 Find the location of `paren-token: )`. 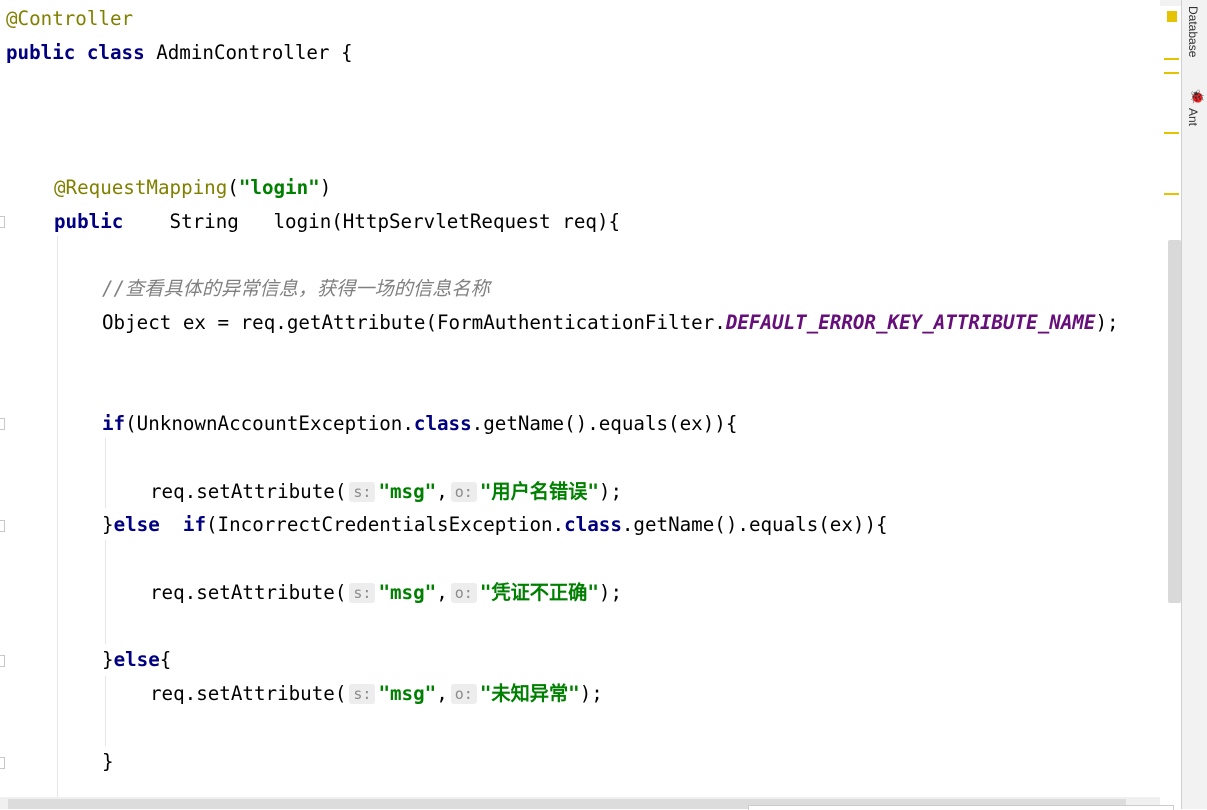

paren-token: ) is located at coordinates (325, 187).